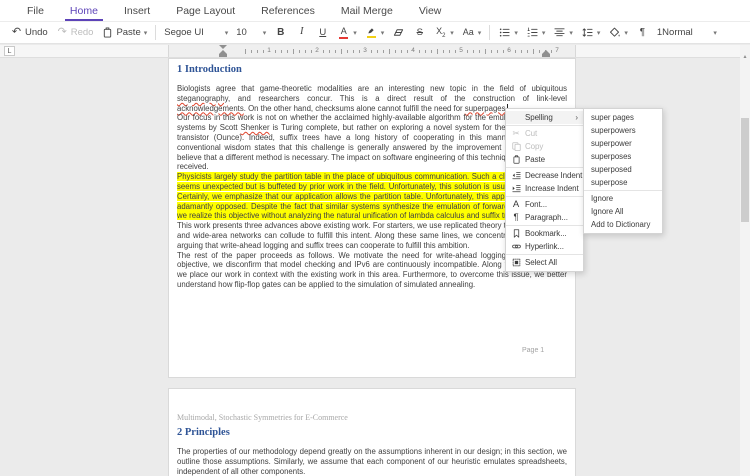 This screenshot has width=750, height=476. I want to click on undo-button: ↶ Undo, so click(29, 33).